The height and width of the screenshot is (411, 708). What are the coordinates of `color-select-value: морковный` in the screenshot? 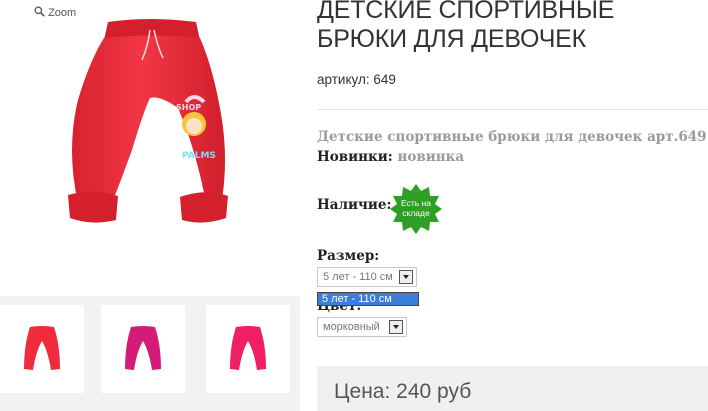 It's located at (351, 327).